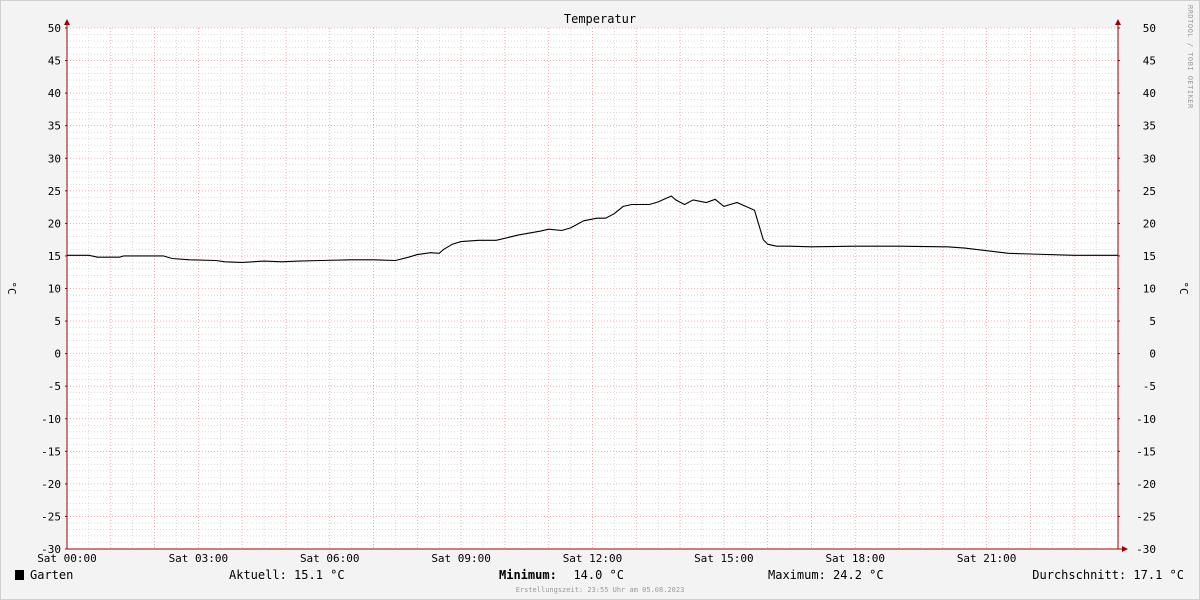 The height and width of the screenshot is (600, 1200). I want to click on watermark: RRDTOOL / TOBI OETIKER, so click(1190, 57).